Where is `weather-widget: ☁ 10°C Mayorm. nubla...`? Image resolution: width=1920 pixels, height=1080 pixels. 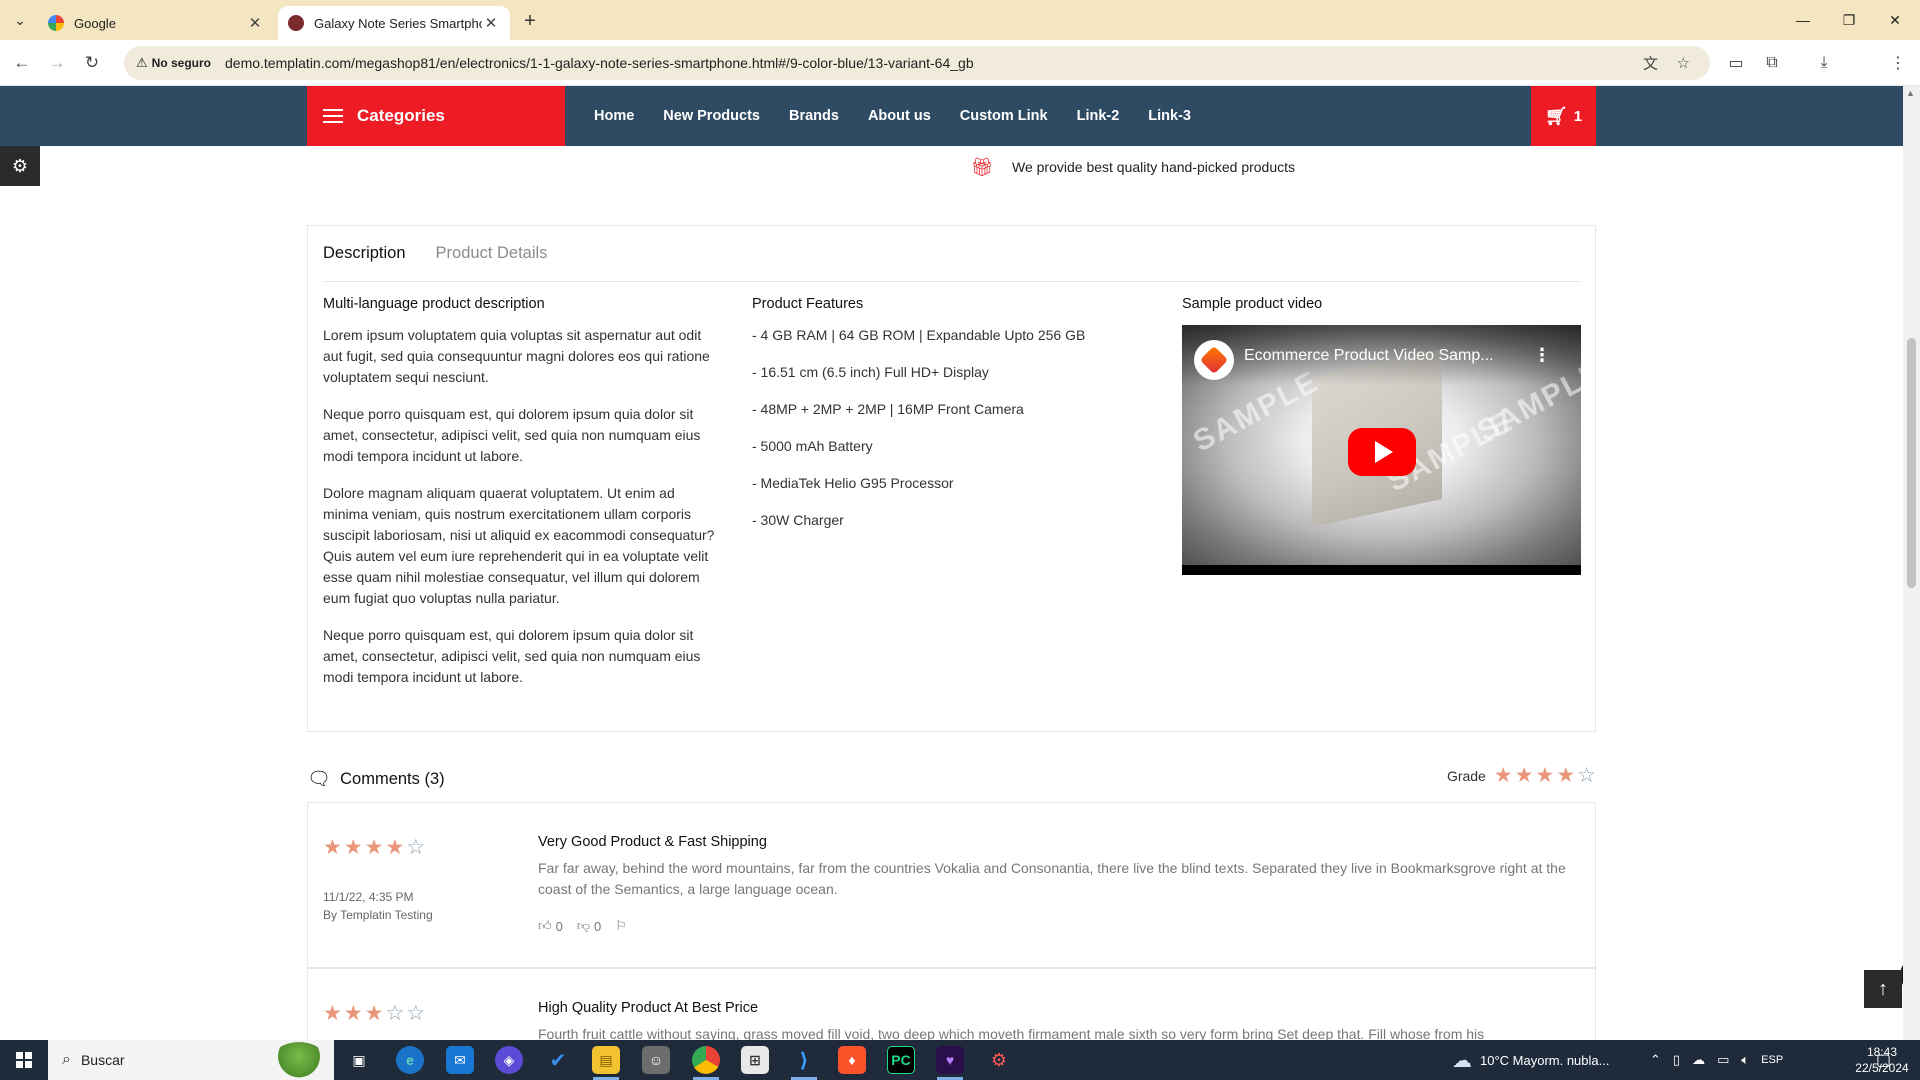 weather-widget: ☁ 10°C Mayorm. nubla... is located at coordinates (1530, 1060).